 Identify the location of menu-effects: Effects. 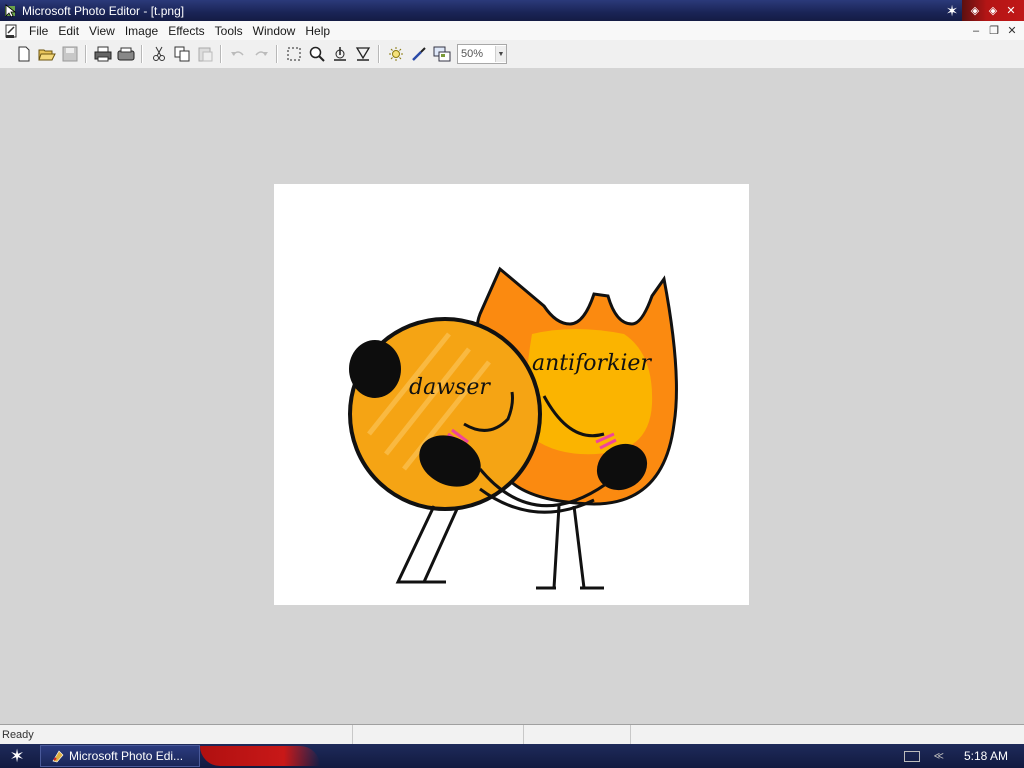
(186, 31).